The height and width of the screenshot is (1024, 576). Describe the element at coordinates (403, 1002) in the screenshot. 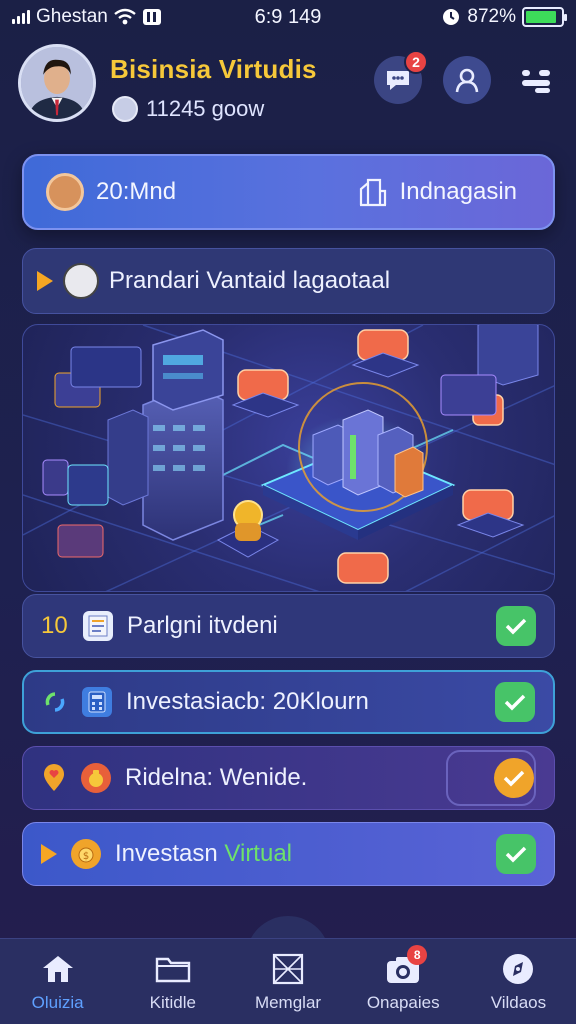

I see `nav-label: Onapaies` at that location.